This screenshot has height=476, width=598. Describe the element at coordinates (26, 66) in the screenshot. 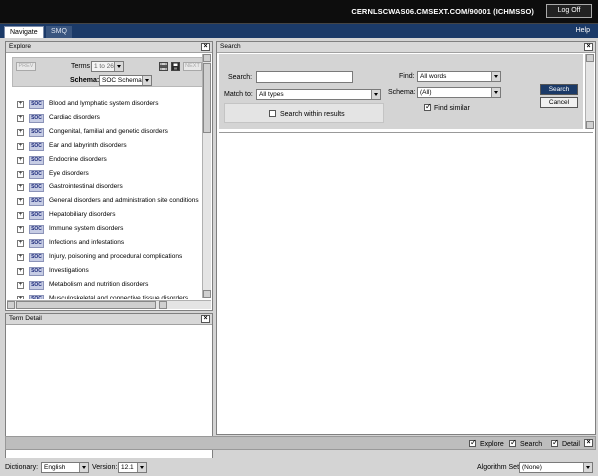

I see `prev-button: PREV` at that location.